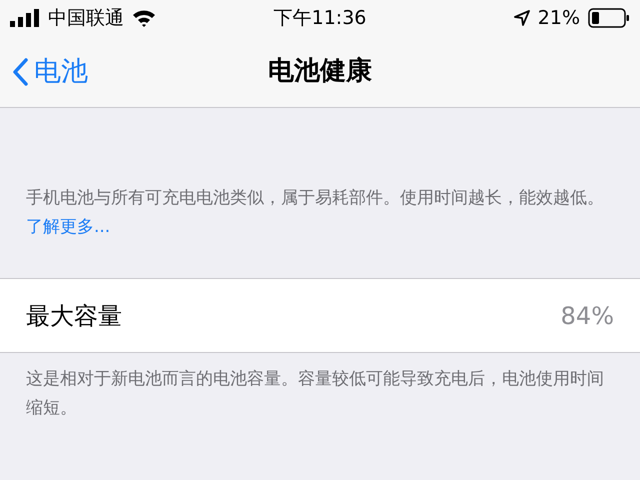  What do you see at coordinates (320, 18) in the screenshot?
I see `clock-time: 下午11:36` at bounding box center [320, 18].